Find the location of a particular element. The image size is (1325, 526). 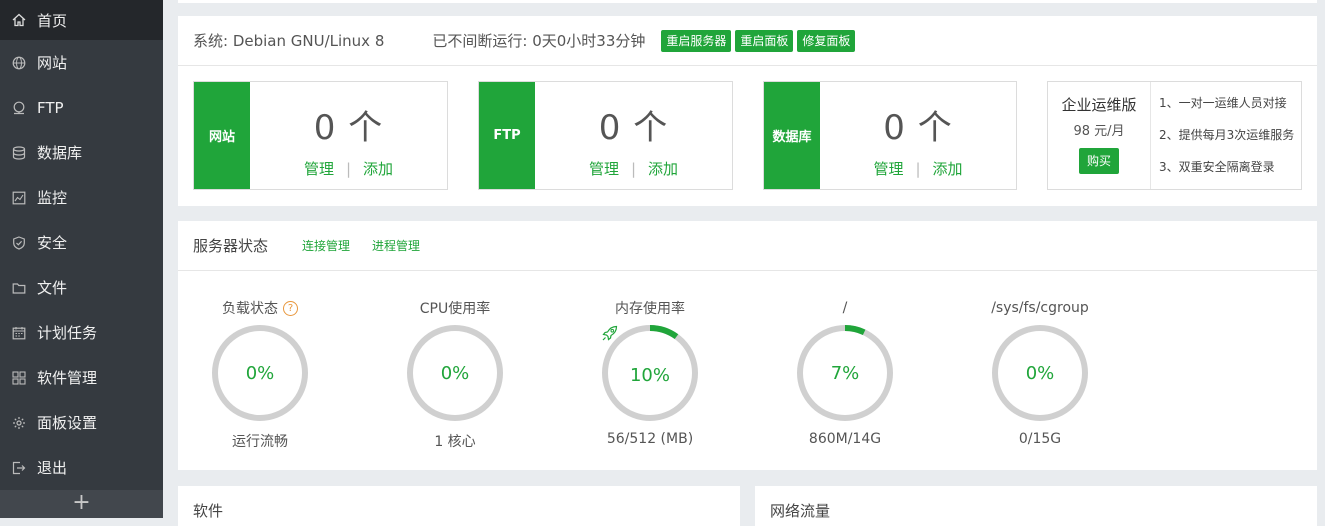

sidebar-item-settings: 面板设置 is located at coordinates (81, 422).